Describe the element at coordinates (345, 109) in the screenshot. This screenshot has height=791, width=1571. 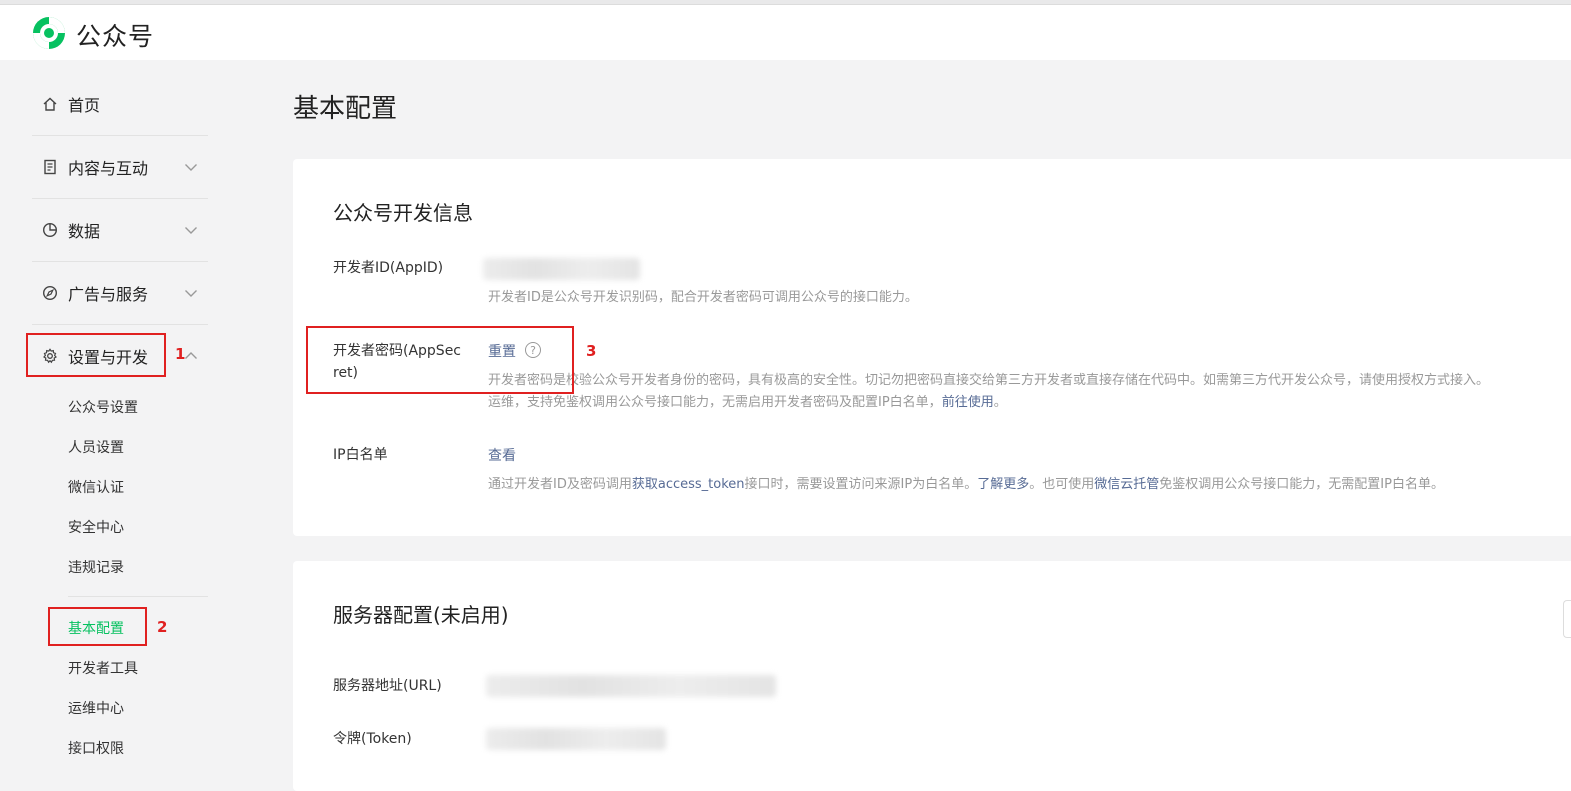
I see `page-title: 基本配置` at that location.